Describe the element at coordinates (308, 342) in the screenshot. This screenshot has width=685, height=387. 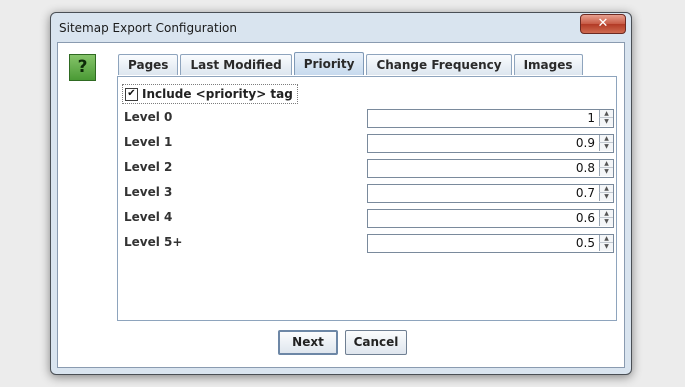
I see `next-button: Next` at that location.